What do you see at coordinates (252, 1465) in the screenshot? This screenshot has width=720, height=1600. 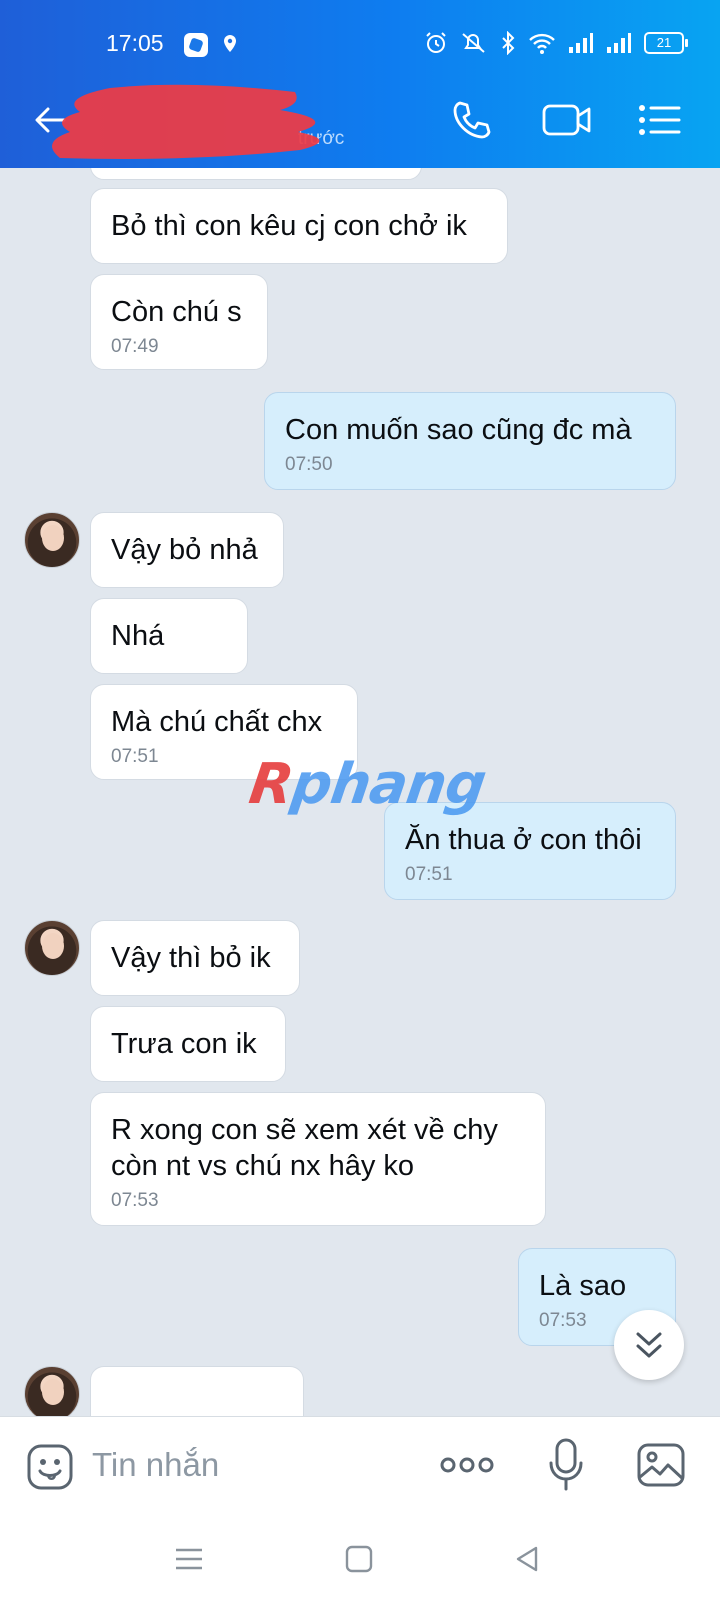 I see `message-input` at bounding box center [252, 1465].